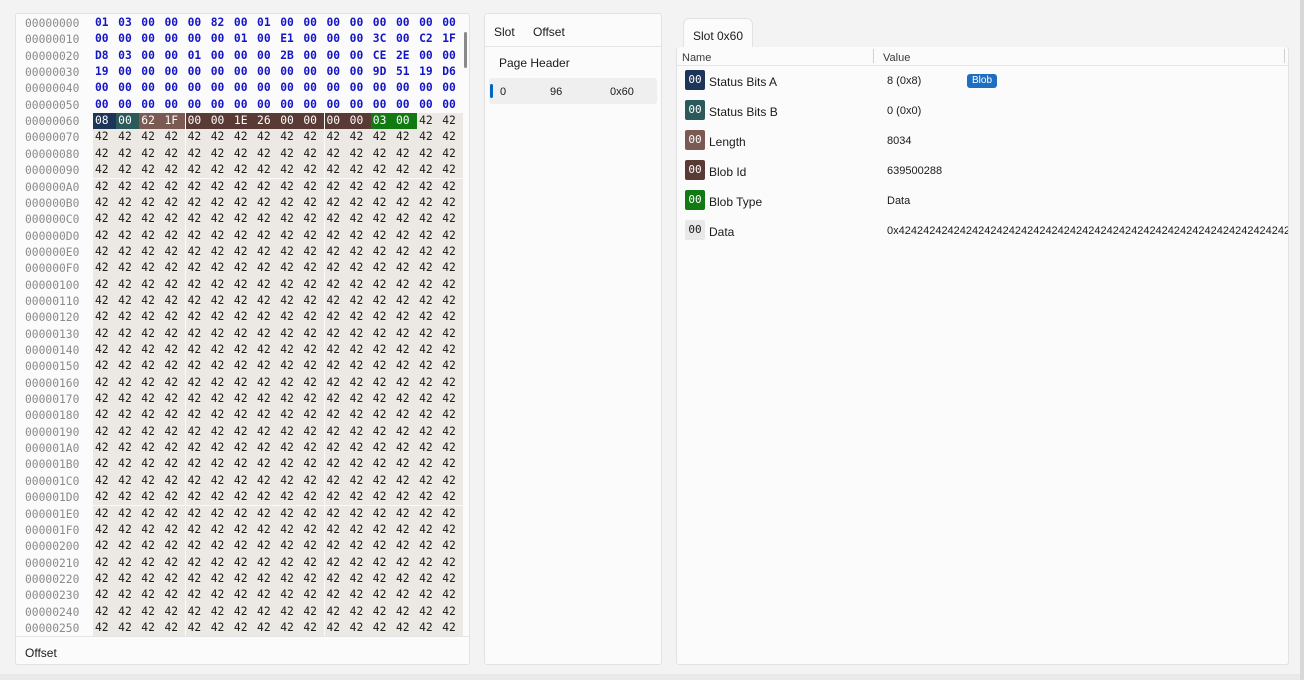  Describe the element at coordinates (504, 32) in the screenshot. I see `slot-column-header: Slot` at that location.